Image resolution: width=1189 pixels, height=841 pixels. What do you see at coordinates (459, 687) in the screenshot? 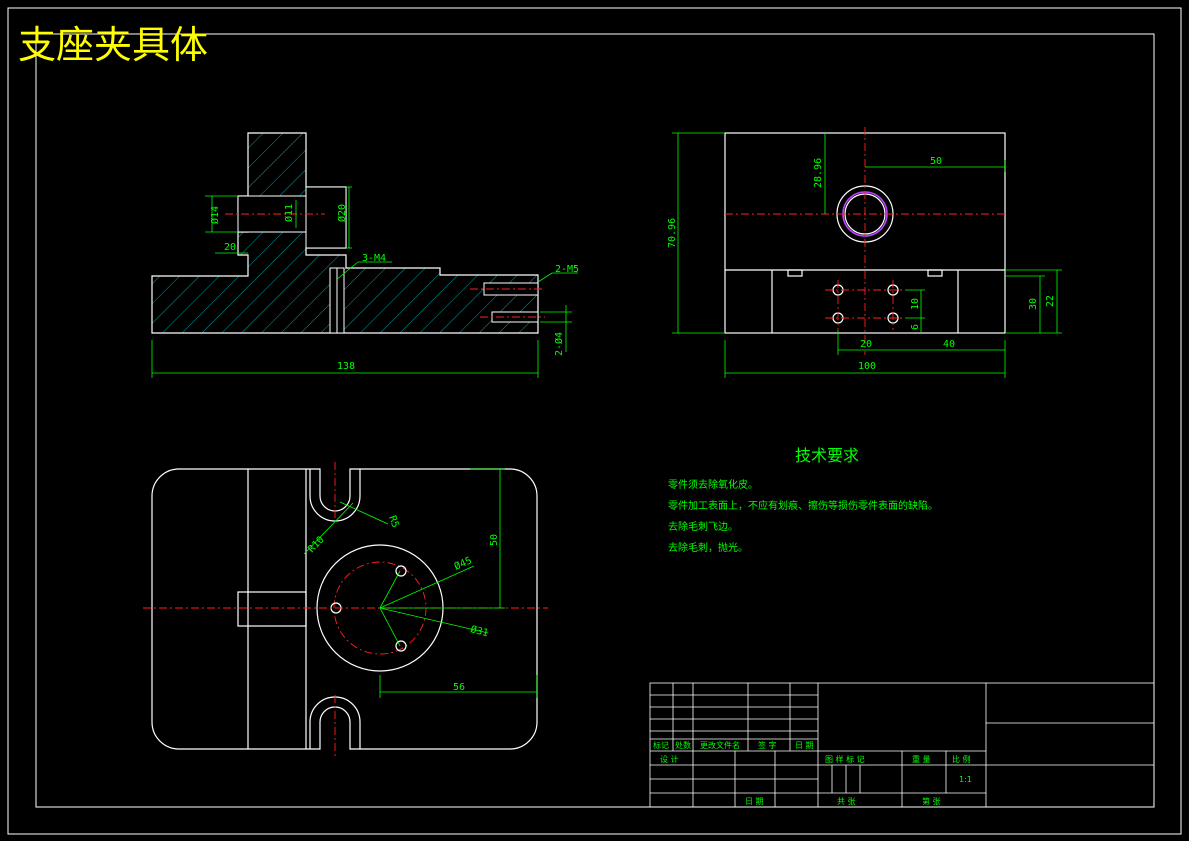
I see `dim-56: 56` at bounding box center [459, 687].